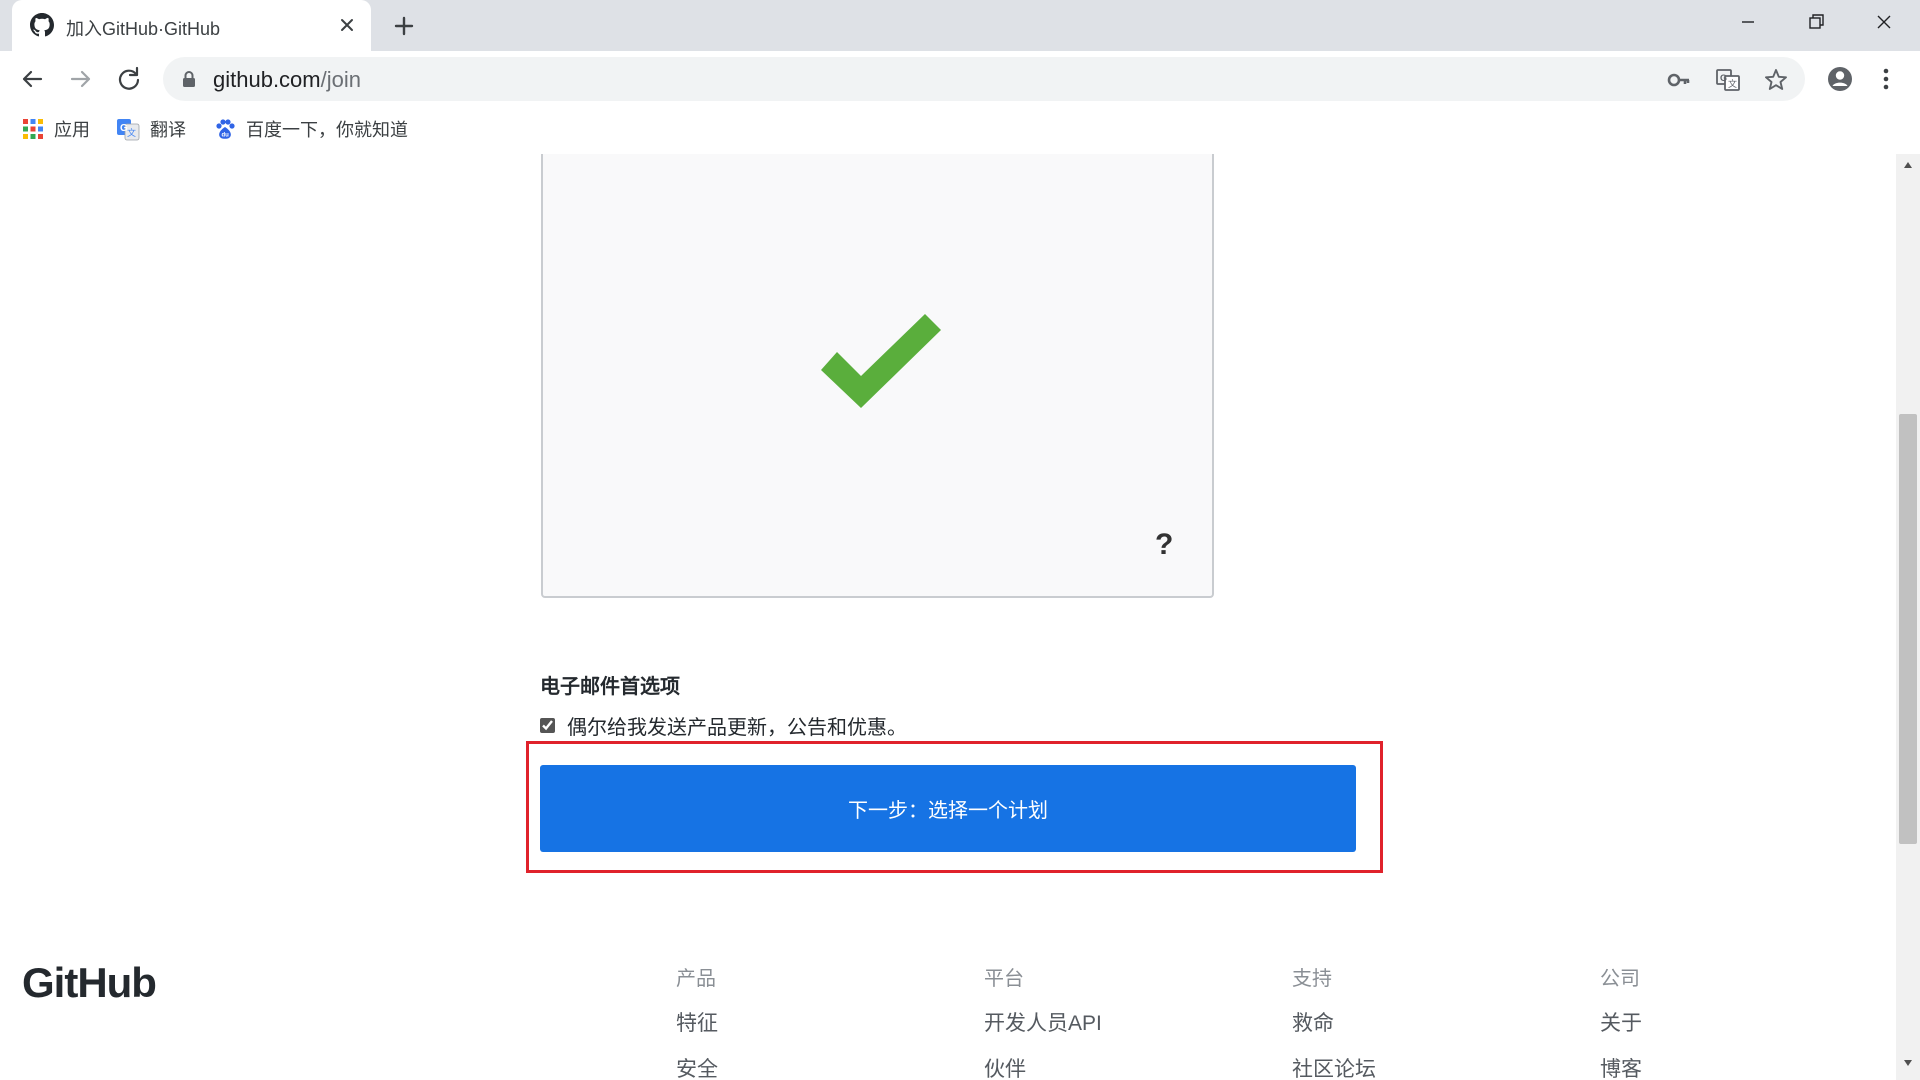 The width and height of the screenshot is (1920, 1080). I want to click on bookmark-translate: G 文 翻译, so click(151, 129).